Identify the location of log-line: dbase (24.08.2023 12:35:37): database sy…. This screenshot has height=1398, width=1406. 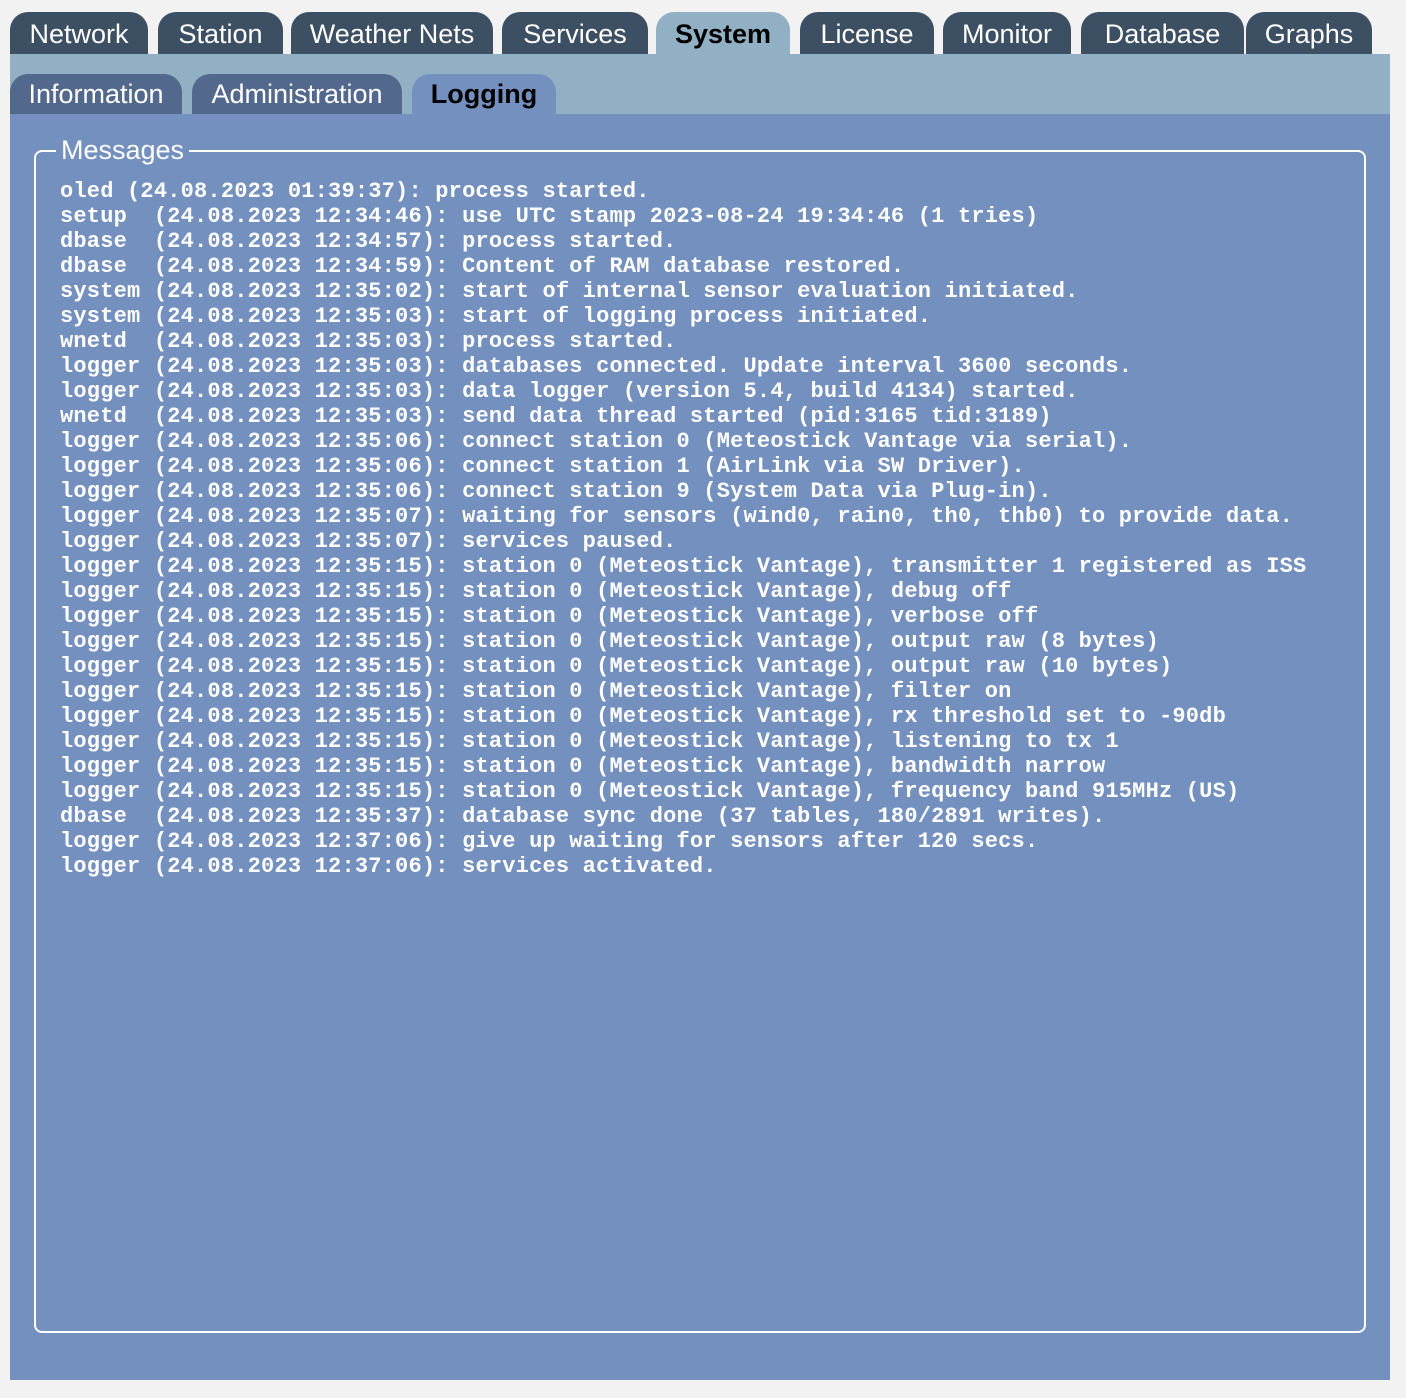
(583, 816).